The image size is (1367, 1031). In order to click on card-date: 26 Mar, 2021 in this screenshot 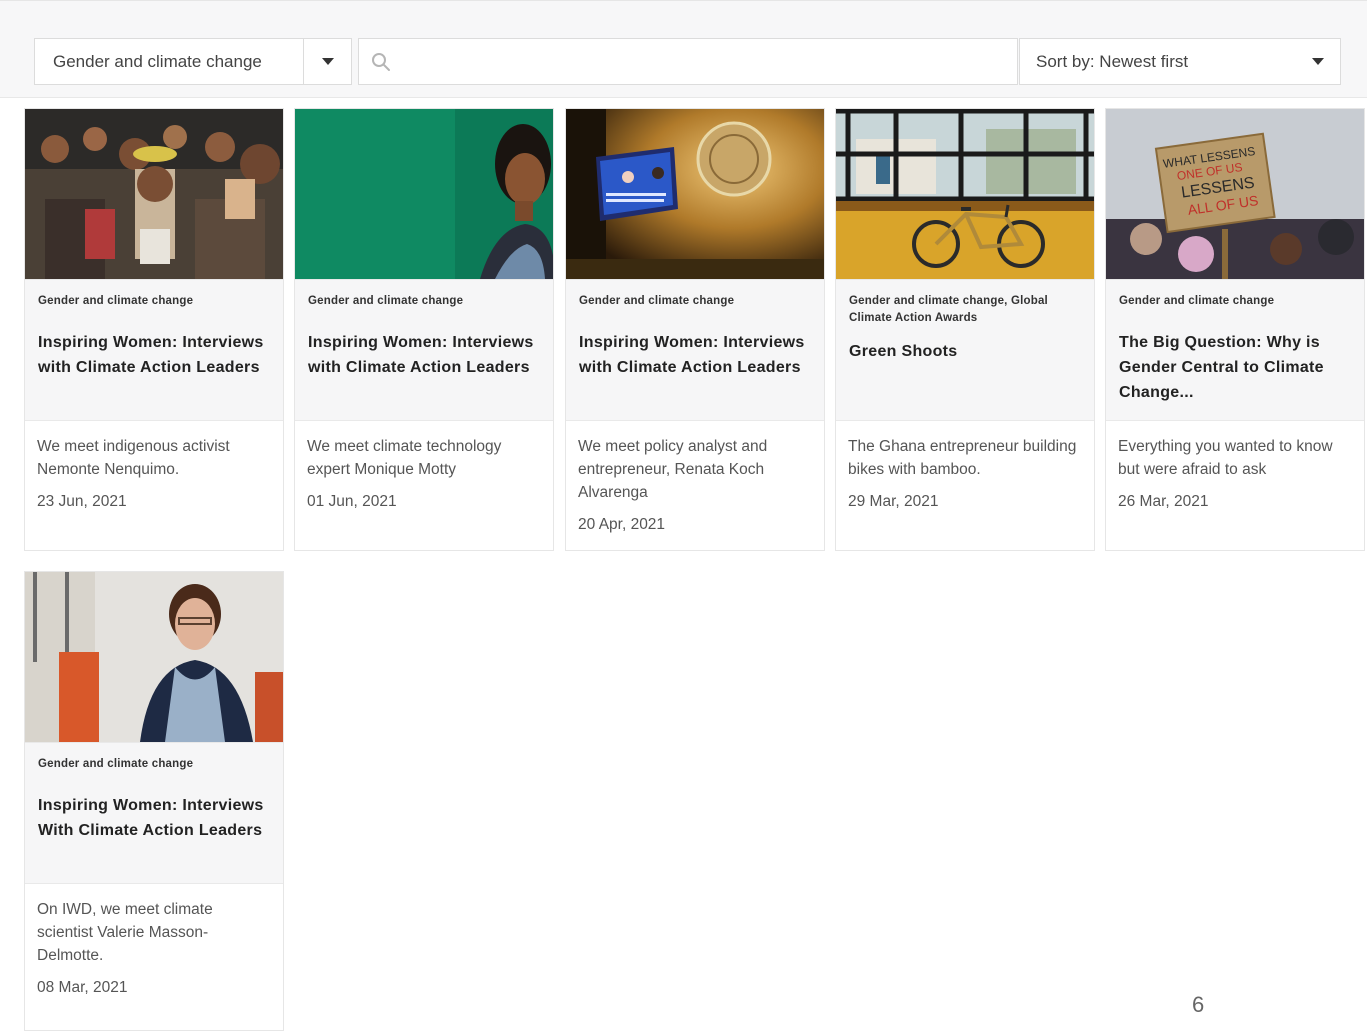, I will do `click(1163, 501)`.